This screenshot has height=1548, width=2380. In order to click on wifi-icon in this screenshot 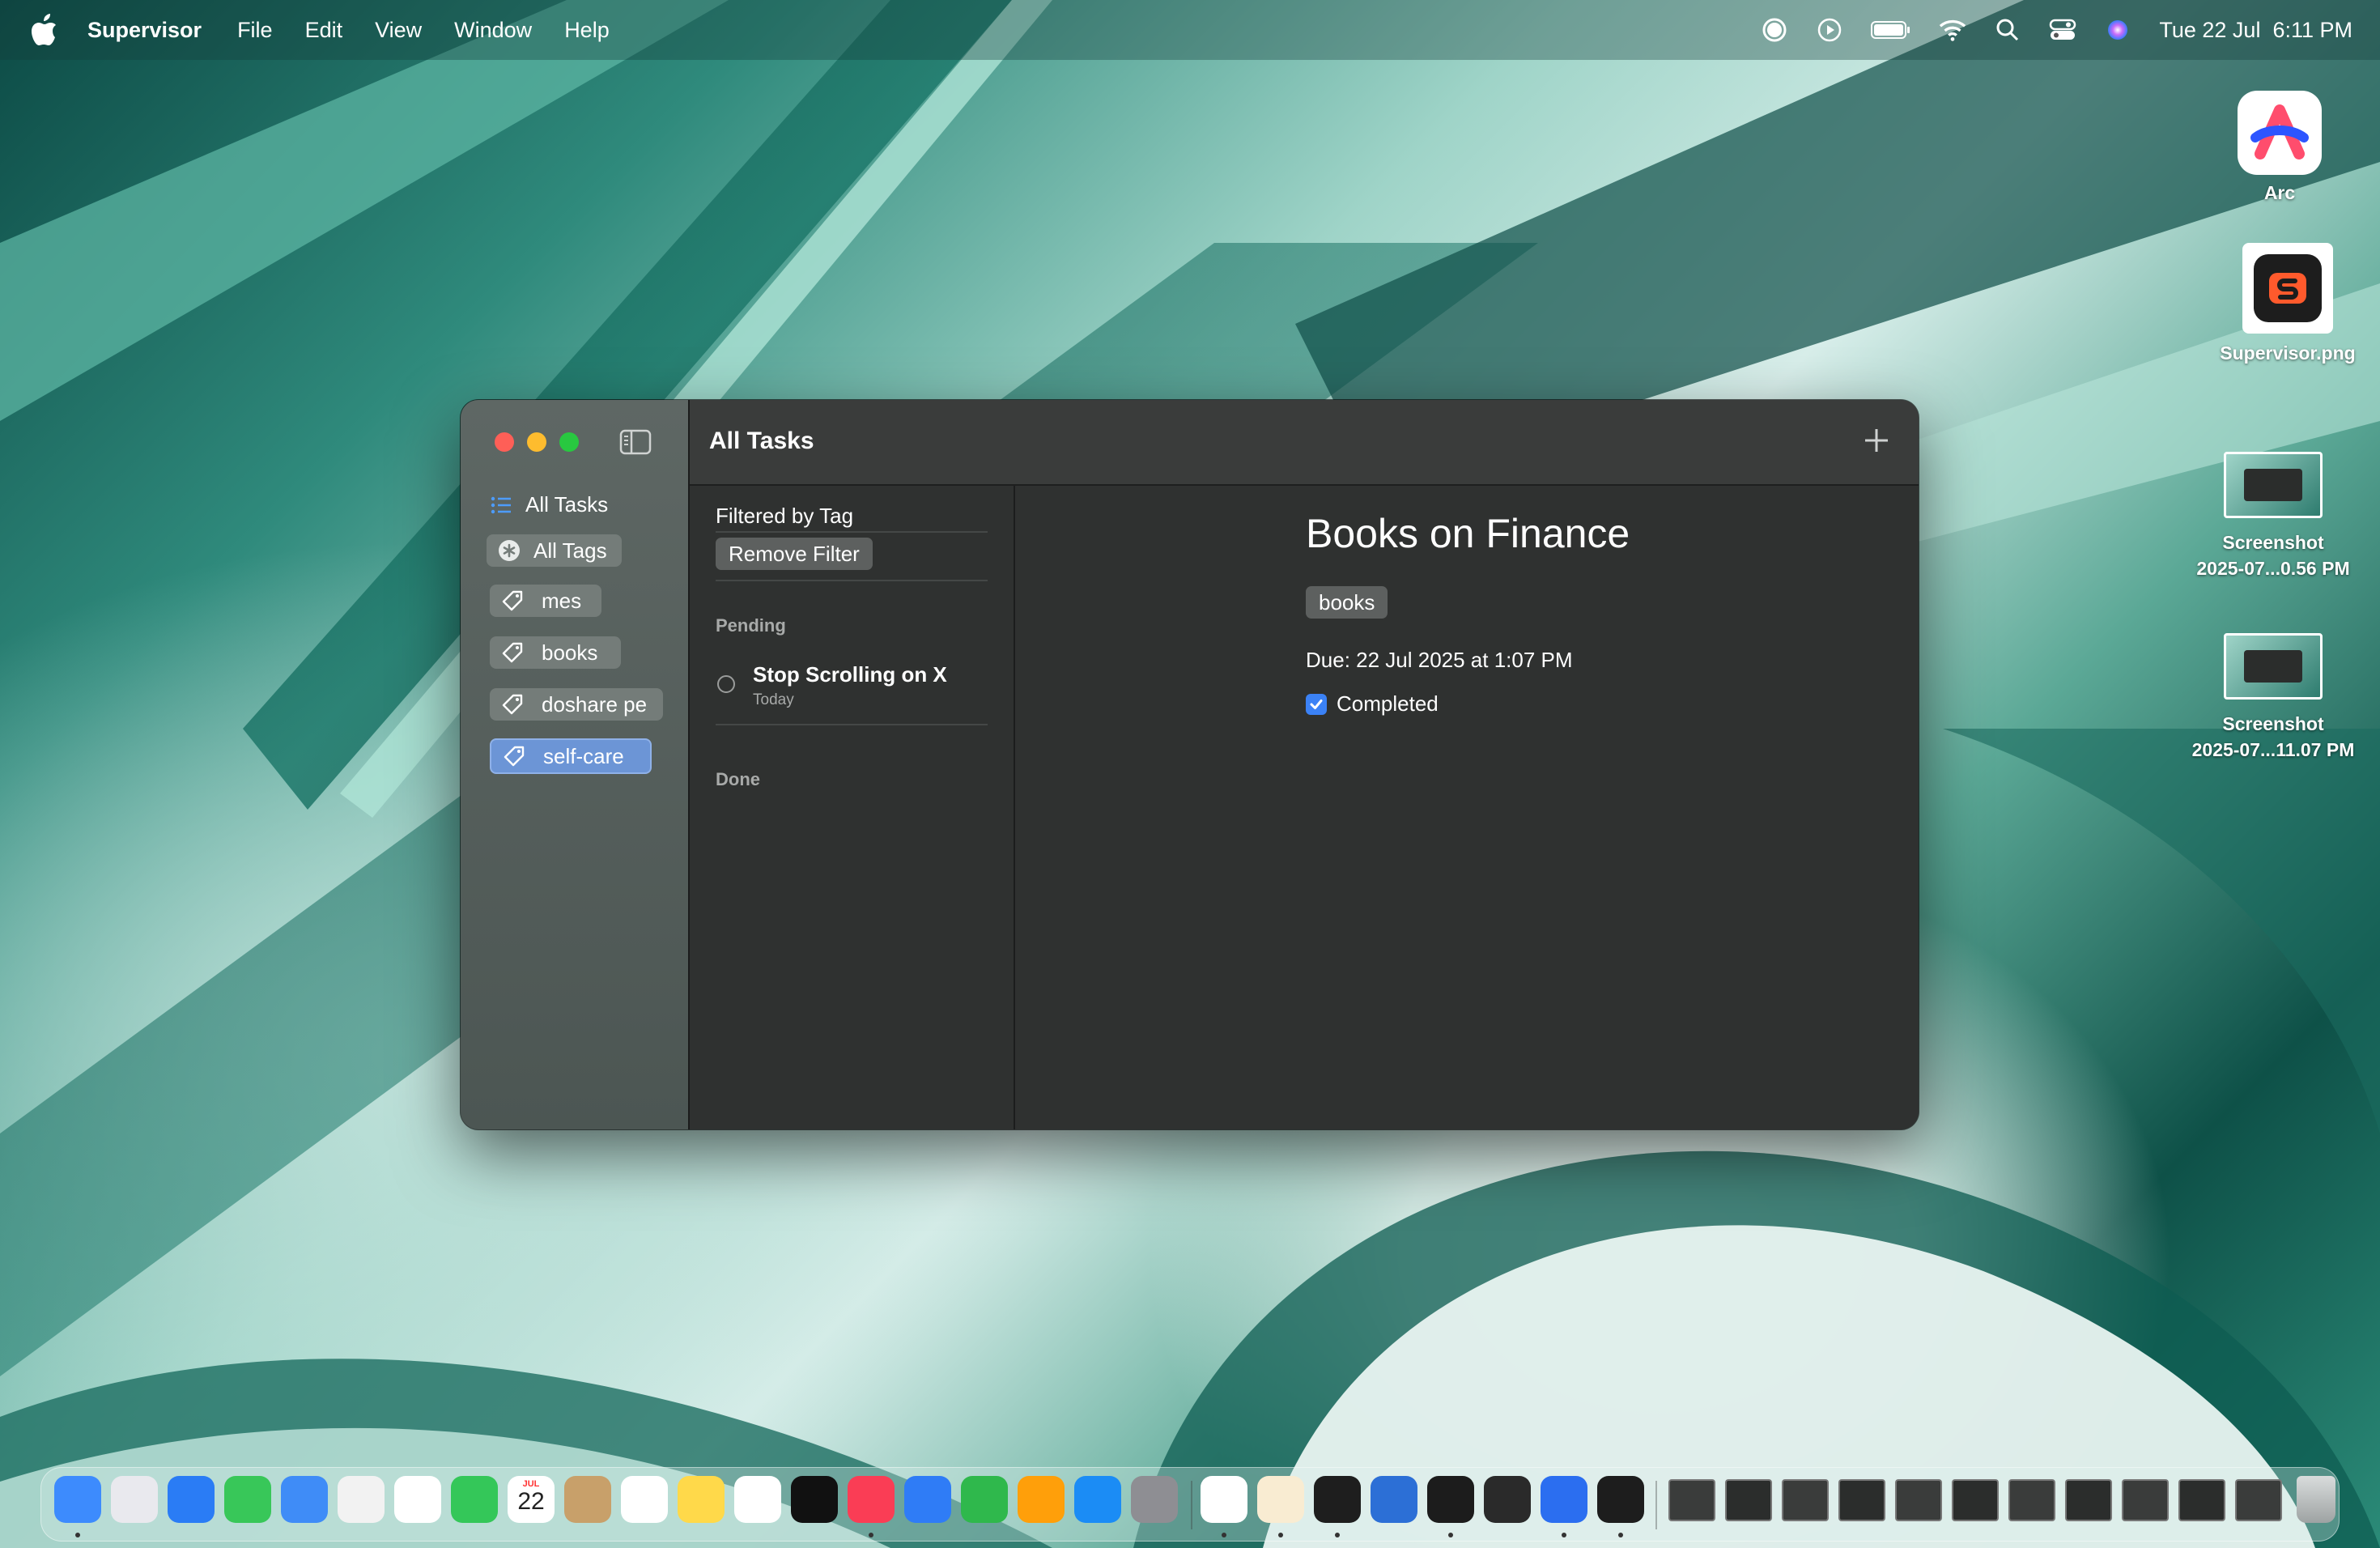, I will do `click(1952, 30)`.